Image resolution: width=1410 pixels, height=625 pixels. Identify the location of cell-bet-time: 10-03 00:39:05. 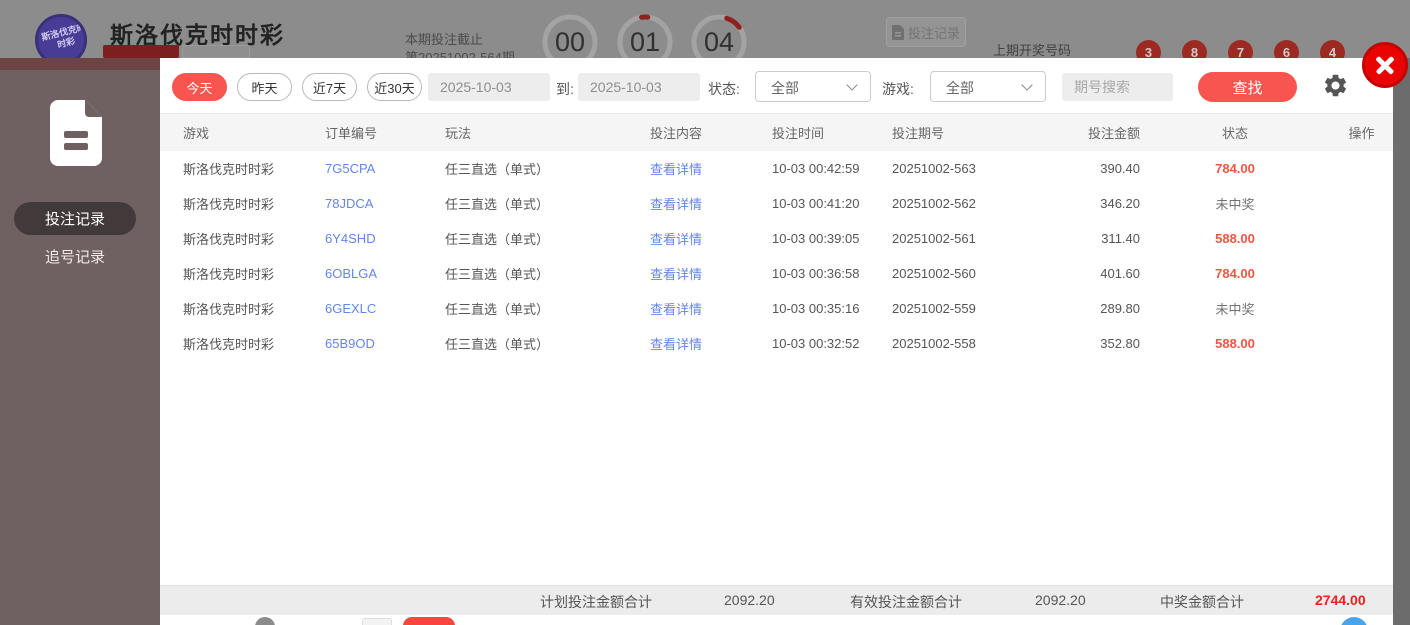
(816, 238).